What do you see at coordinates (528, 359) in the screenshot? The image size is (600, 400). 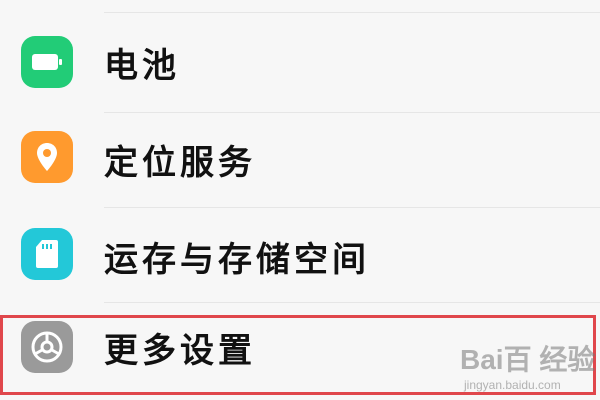 I see `watermark-main: Bai百 经验` at bounding box center [528, 359].